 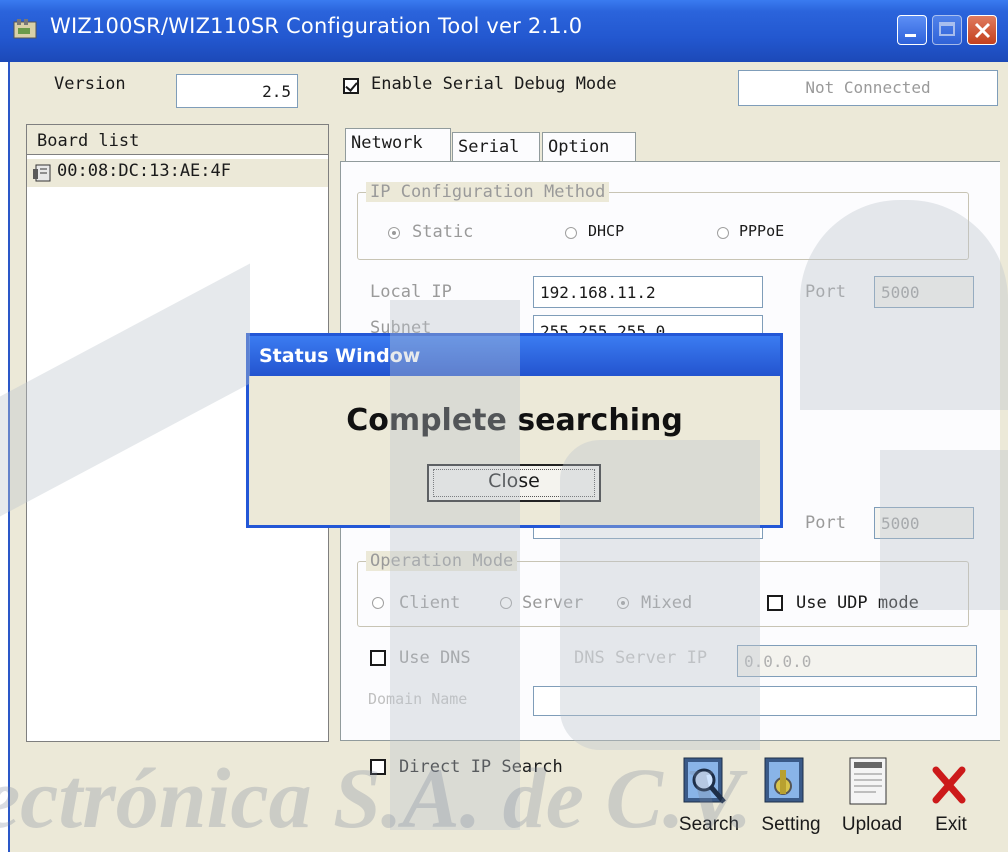 I want to click on close-icon, so click(x=982, y=30).